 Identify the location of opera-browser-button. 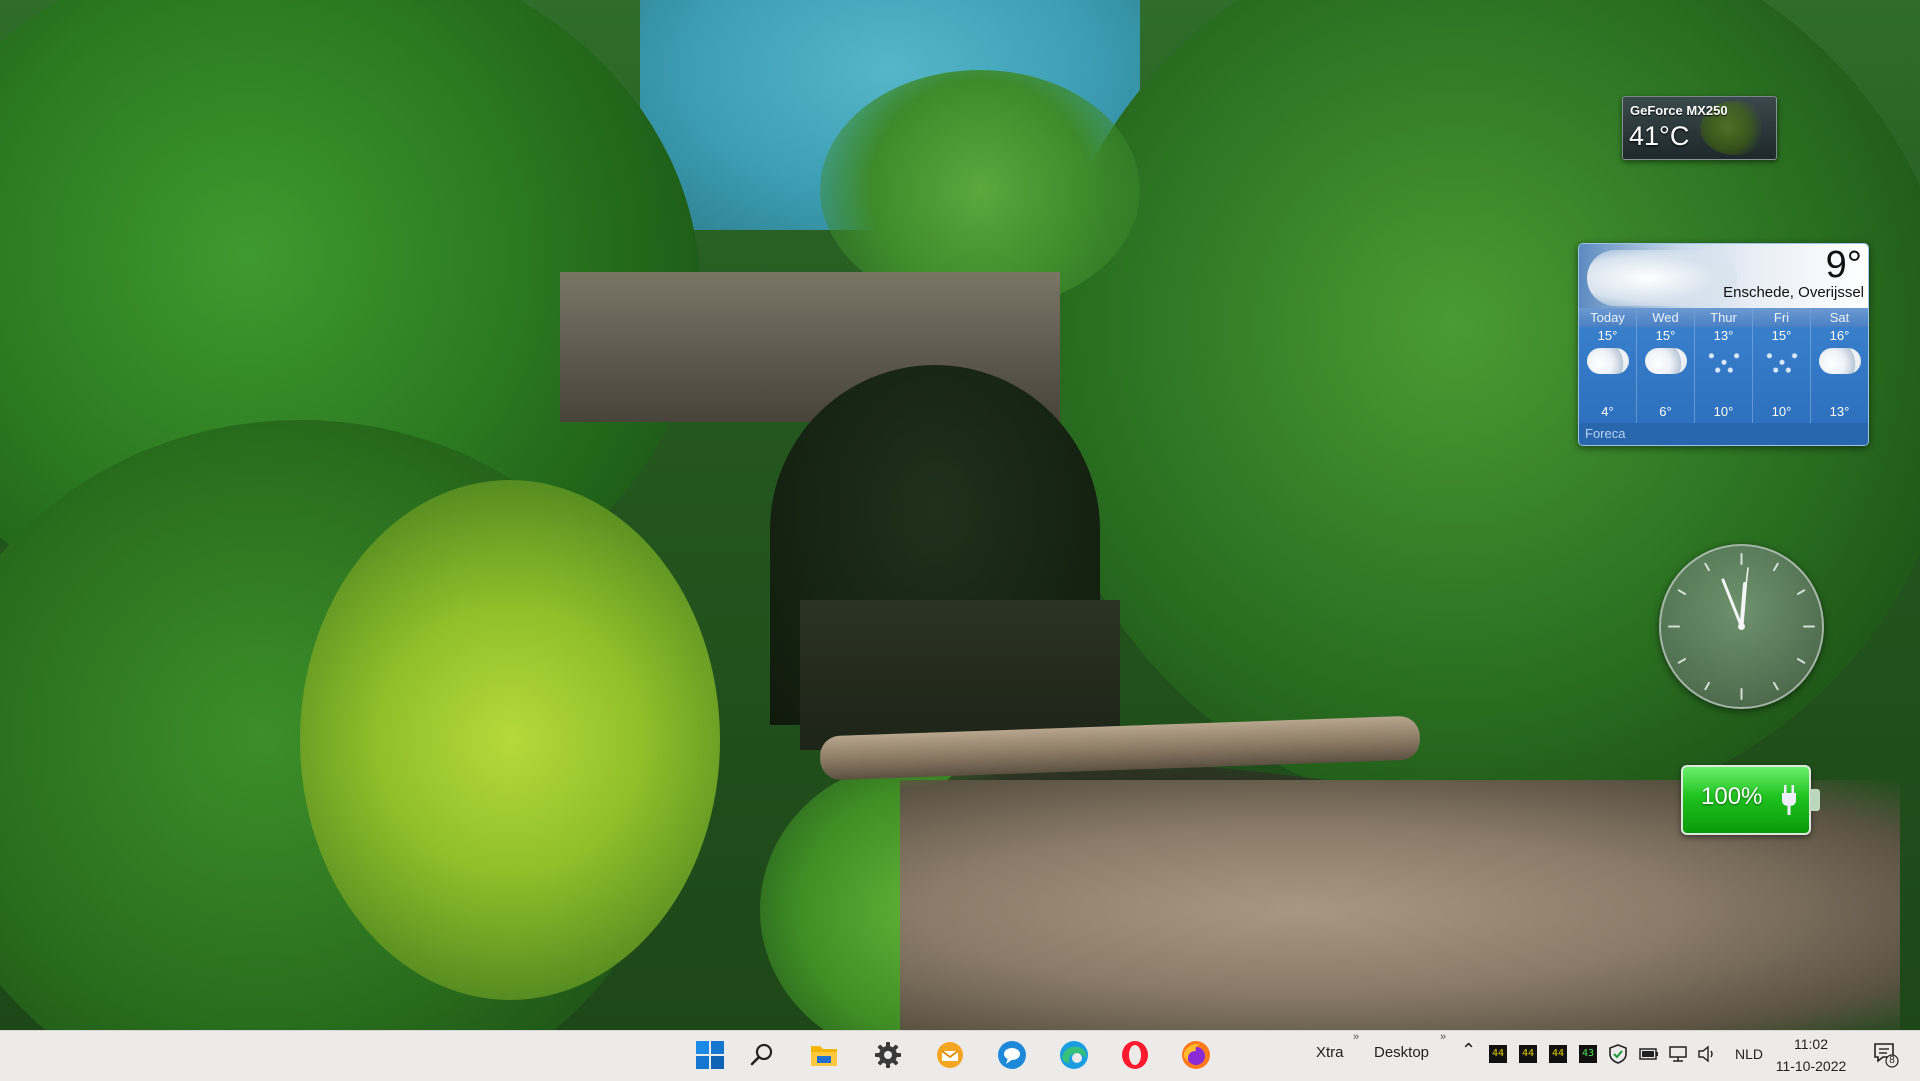
(1135, 1055).